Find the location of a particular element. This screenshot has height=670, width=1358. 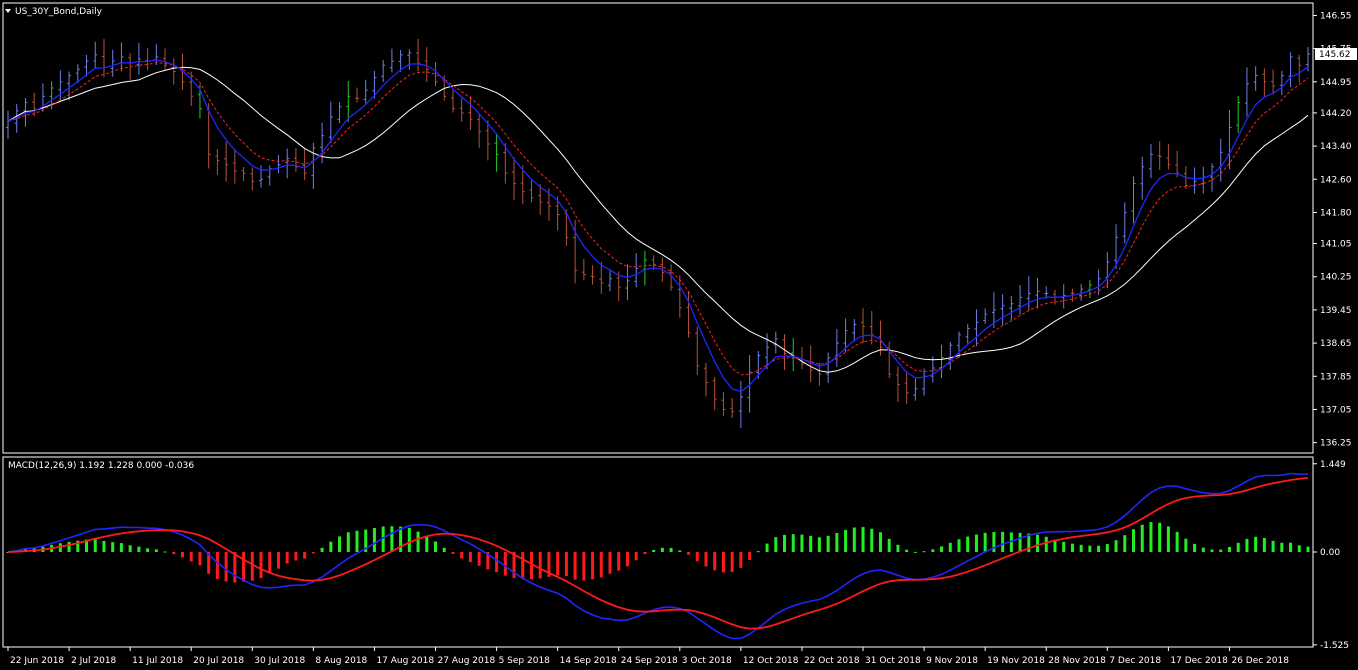

time-axis-label: 17 Aug 2018 is located at coordinates (405, 661).